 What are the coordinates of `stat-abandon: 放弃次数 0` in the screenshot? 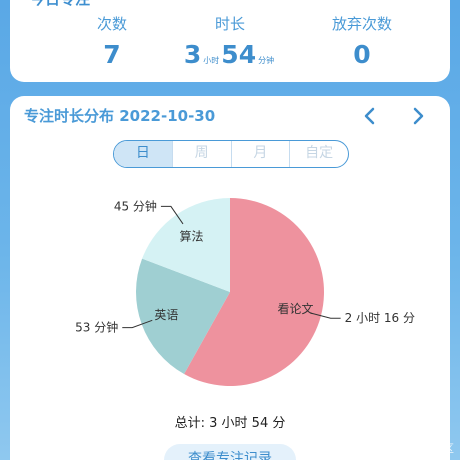 It's located at (362, 43).